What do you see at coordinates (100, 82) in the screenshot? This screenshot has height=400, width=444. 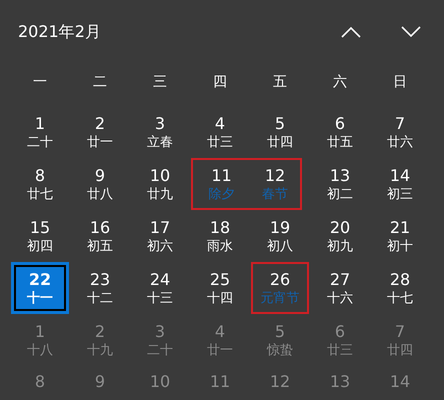 I see `weekday-label: 二` at bounding box center [100, 82].